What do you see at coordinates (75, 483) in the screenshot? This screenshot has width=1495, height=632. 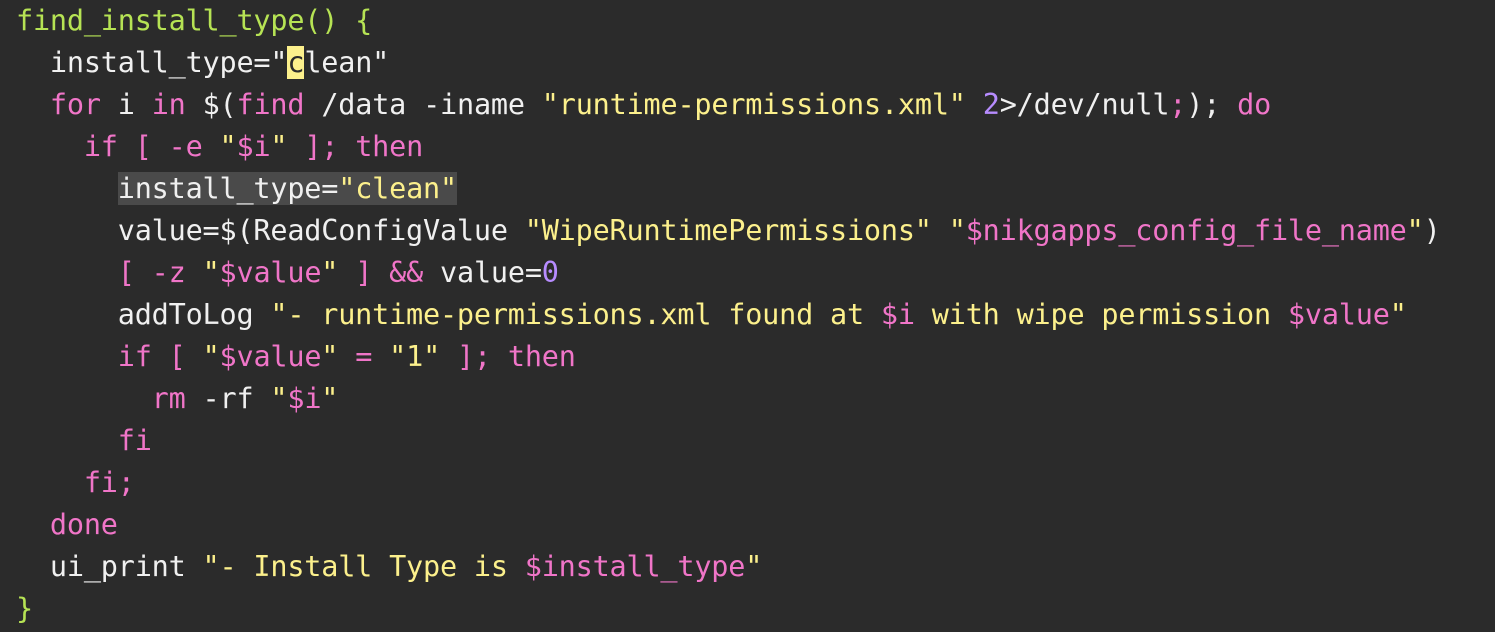 I see `code-line-12: fi;` at bounding box center [75, 483].